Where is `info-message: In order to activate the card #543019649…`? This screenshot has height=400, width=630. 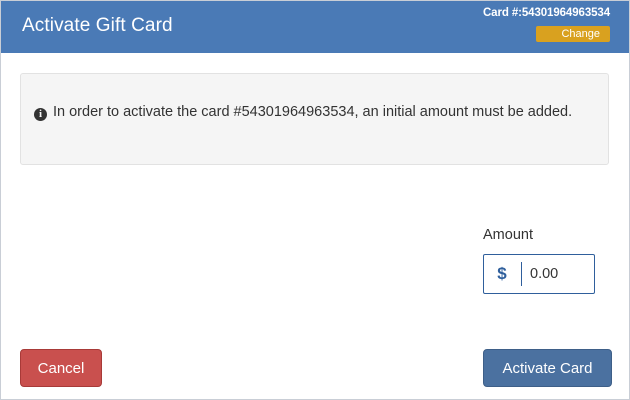 info-message: In order to activate the card #543019649… is located at coordinates (313, 112).